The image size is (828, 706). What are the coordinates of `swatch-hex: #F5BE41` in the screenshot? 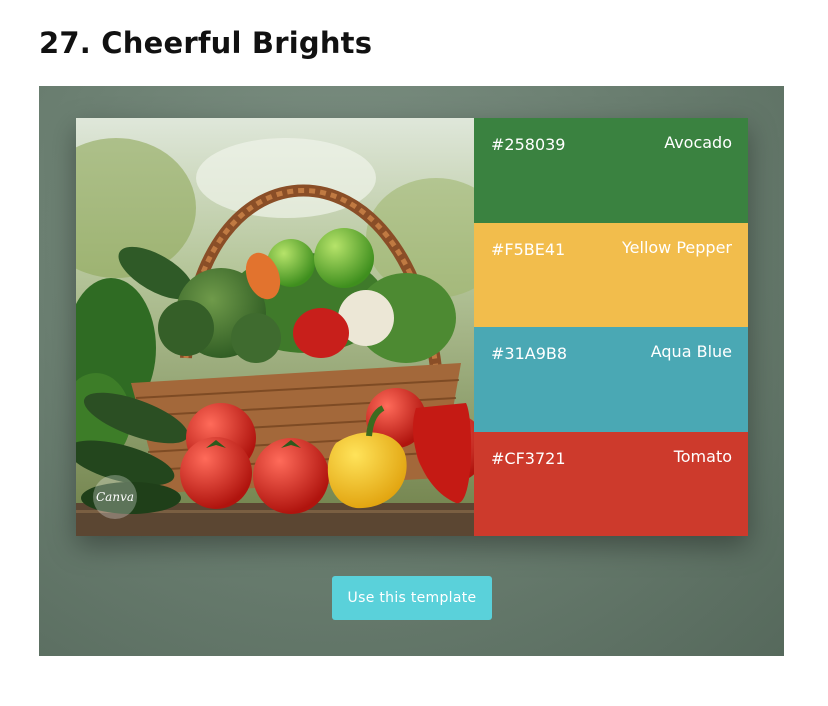 It's located at (528, 249).